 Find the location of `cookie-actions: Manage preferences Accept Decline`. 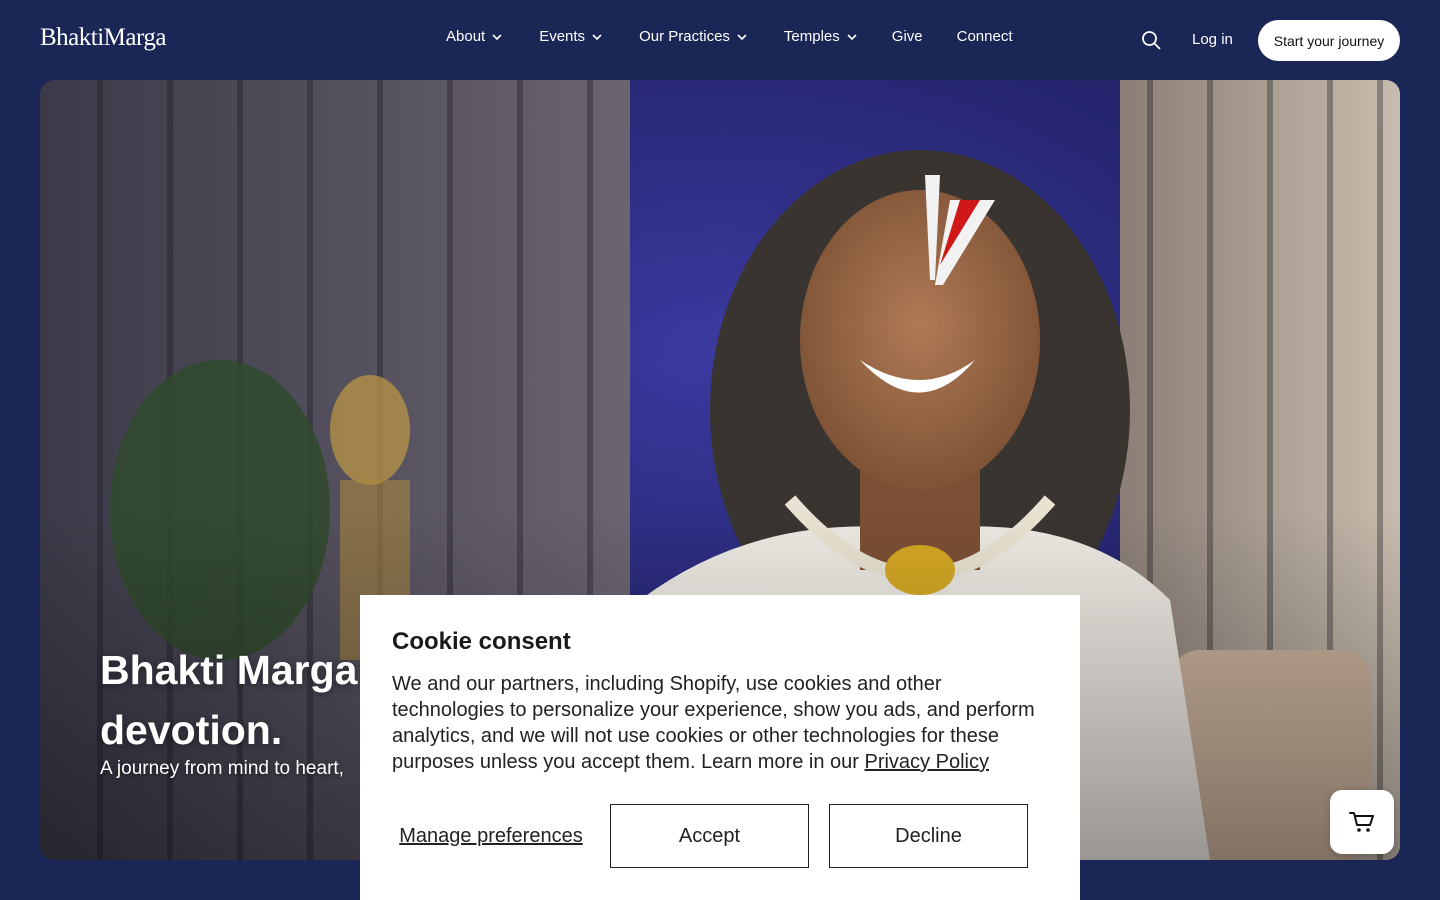

cookie-actions: Manage preferences Accept Decline is located at coordinates (710, 836).